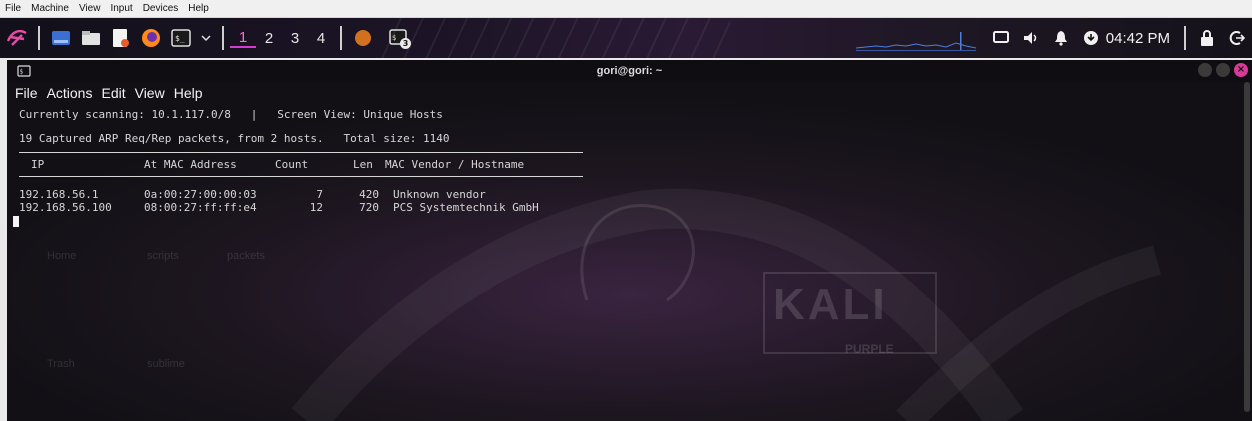 The image size is (1252, 421). What do you see at coordinates (13, 8) in the screenshot?
I see `vbox-menu-file: File` at bounding box center [13, 8].